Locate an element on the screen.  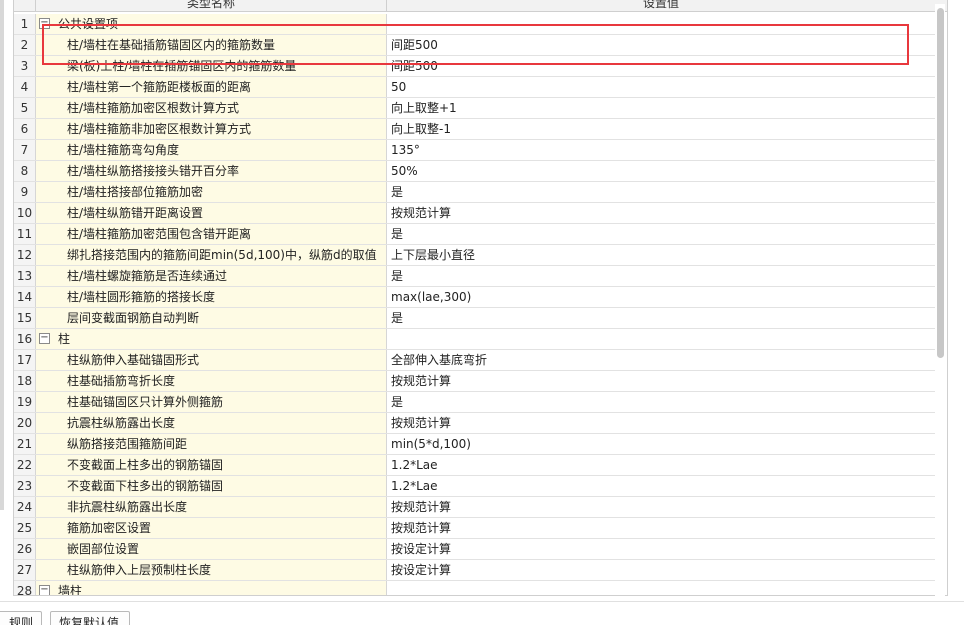
group-row: 16− 柱 is located at coordinates (474, 339).